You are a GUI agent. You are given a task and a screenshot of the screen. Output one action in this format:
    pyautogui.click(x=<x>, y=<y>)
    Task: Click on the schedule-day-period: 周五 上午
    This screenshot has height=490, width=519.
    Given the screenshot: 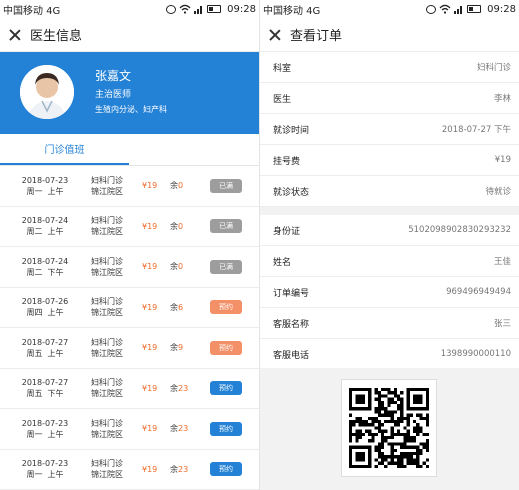 What is the action you would take?
    pyautogui.click(x=45, y=353)
    